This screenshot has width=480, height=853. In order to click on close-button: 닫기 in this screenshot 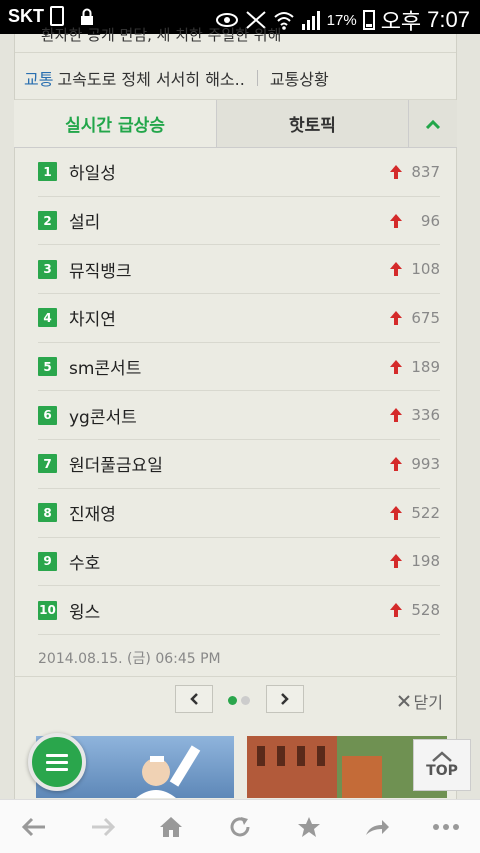, I will do `click(420, 701)`.